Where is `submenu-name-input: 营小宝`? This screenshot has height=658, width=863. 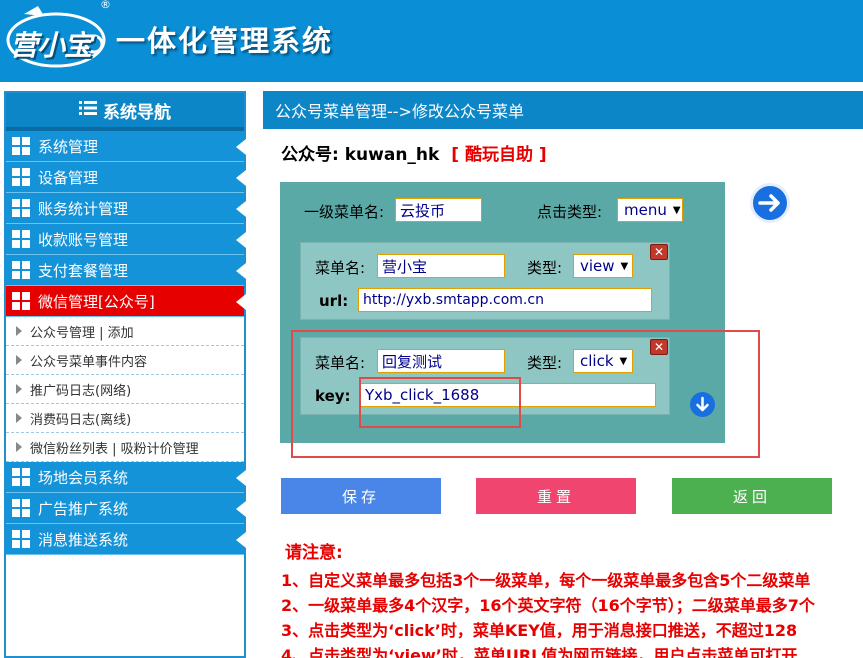
submenu-name-input: 营小宝 is located at coordinates (441, 266).